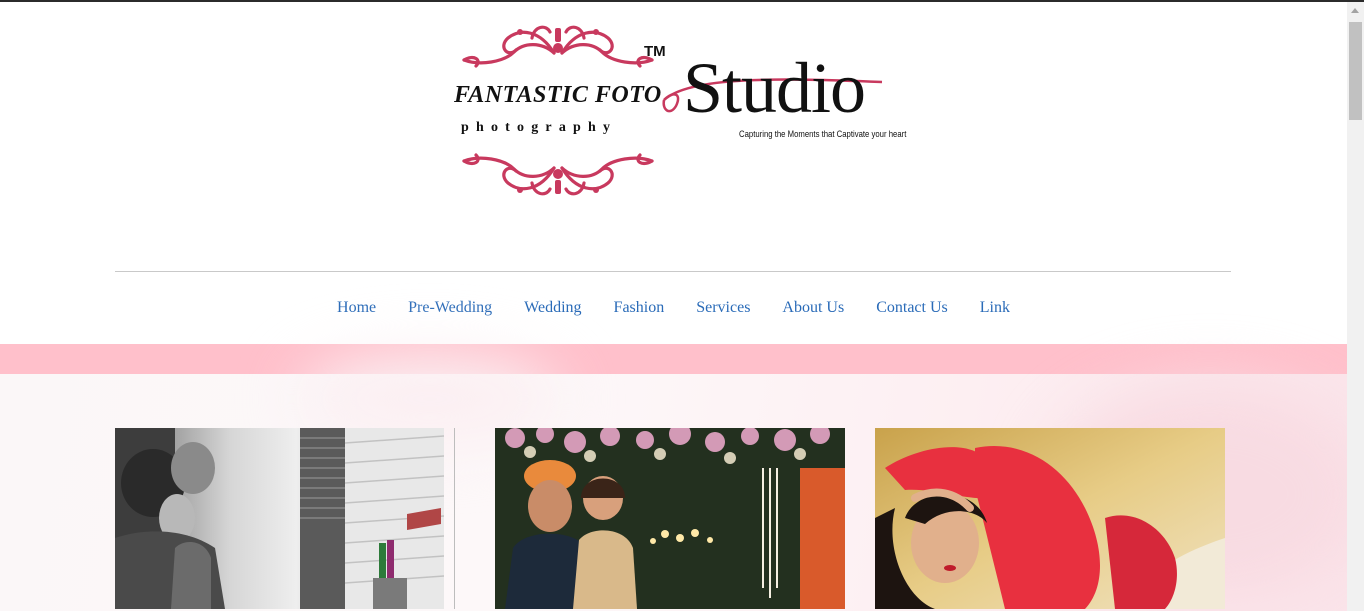  Describe the element at coordinates (558, 95) in the screenshot. I see `logo-wordmark: FANTASTIC FOTO` at that location.